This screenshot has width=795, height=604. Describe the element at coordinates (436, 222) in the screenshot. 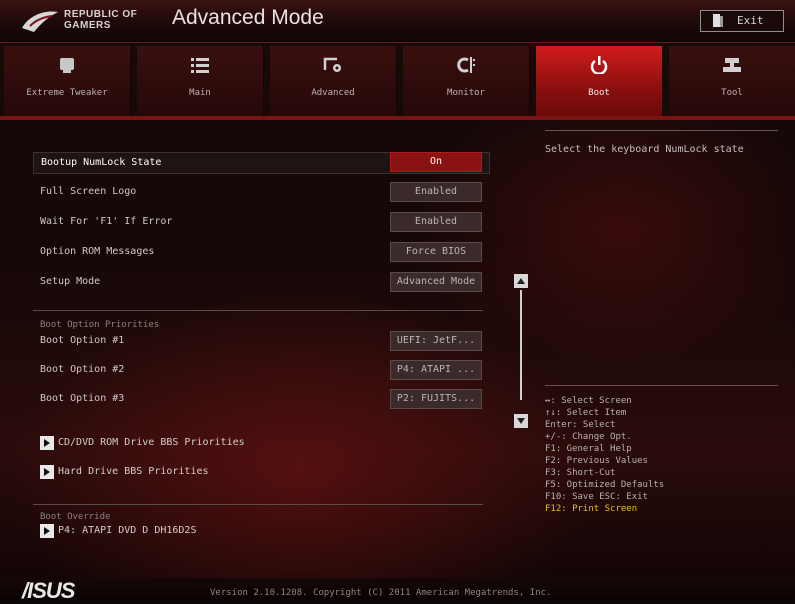

I see `wait-f1-value: Enabled` at that location.